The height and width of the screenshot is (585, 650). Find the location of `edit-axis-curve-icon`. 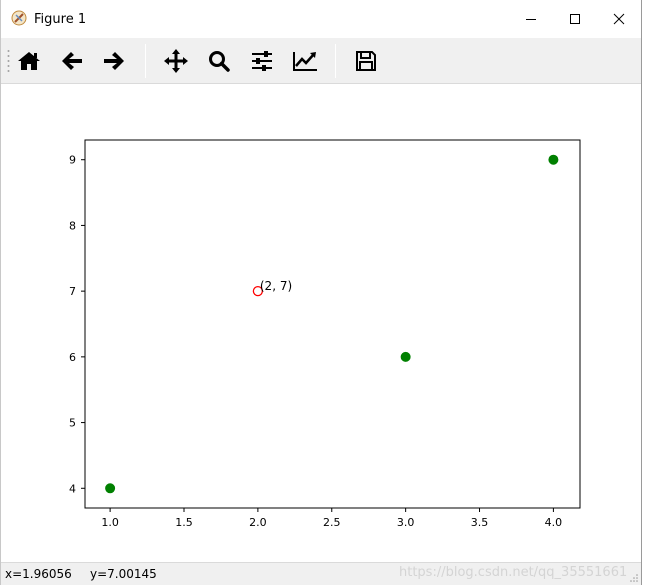

edit-axis-curve-icon is located at coordinates (305, 61).